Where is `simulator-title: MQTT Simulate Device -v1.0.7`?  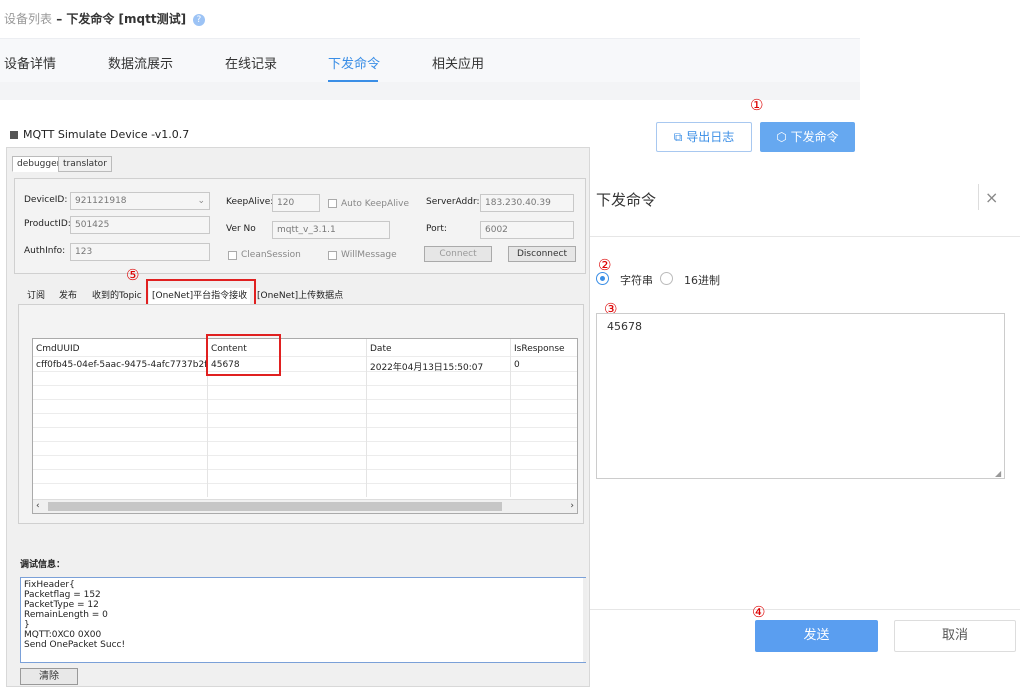 simulator-title: MQTT Simulate Device -v1.0.7 is located at coordinates (99, 134).